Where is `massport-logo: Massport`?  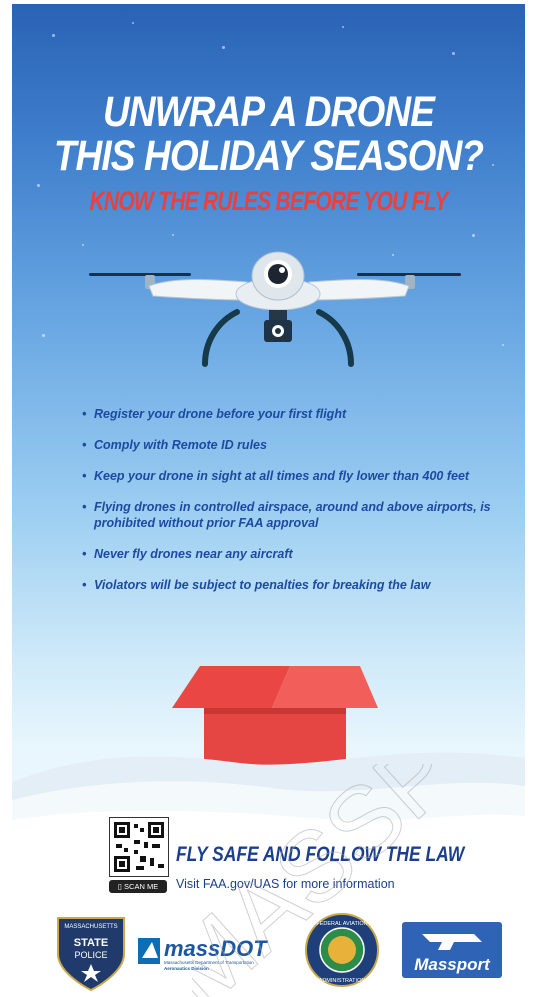 massport-logo: Massport is located at coordinates (452, 950).